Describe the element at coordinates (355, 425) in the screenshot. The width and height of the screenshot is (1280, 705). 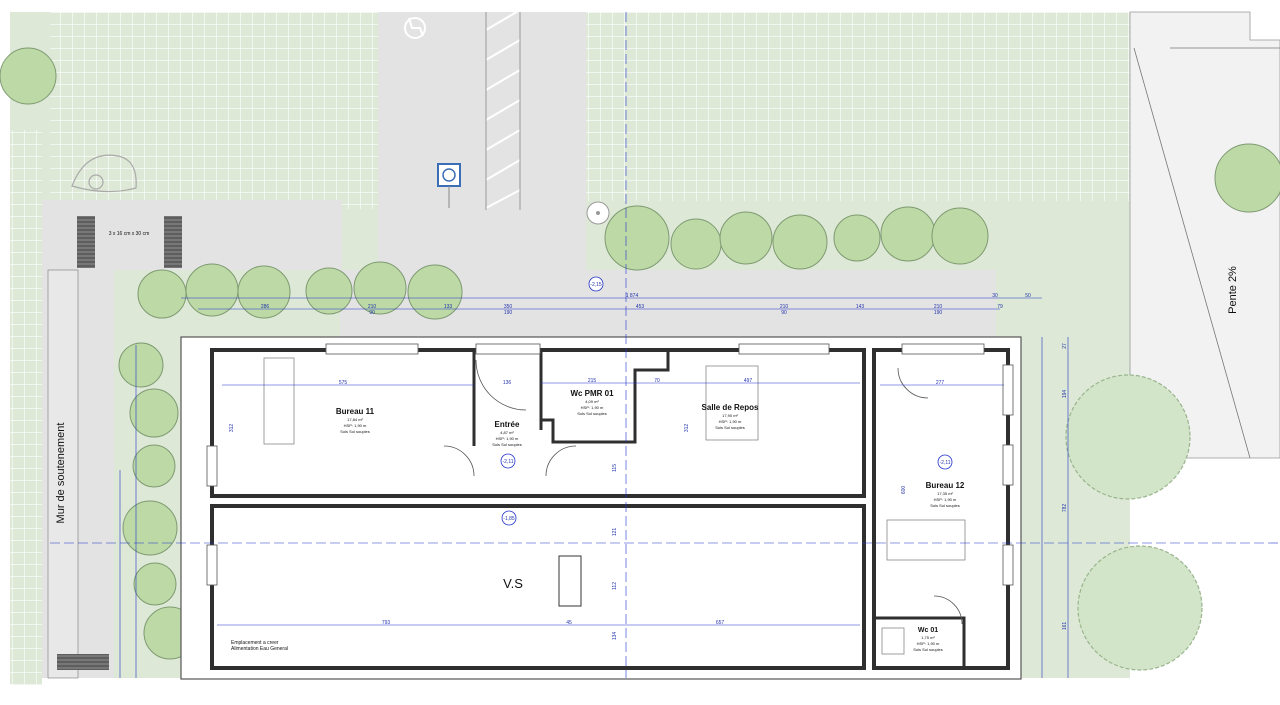
I see `room-bureau11-hsp: HSP: 1,90 m` at that location.